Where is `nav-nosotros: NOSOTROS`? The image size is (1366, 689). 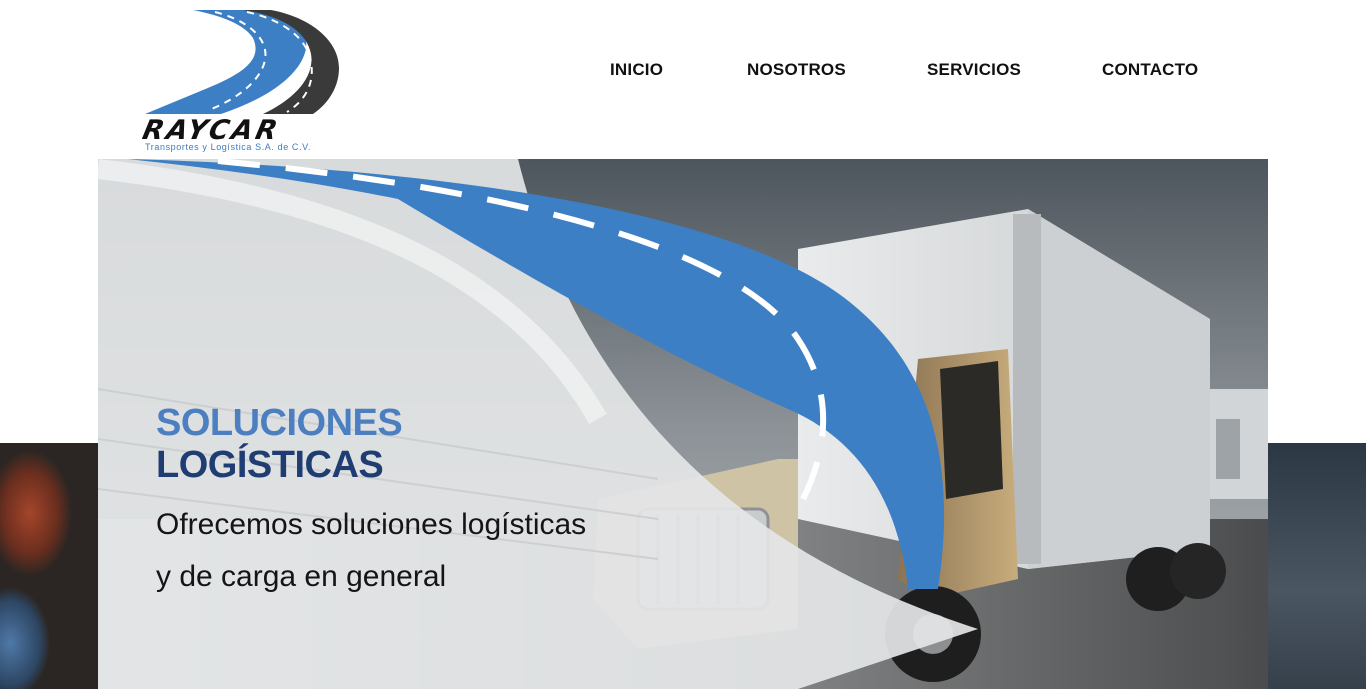 nav-nosotros: NOSOTROS is located at coordinates (796, 70).